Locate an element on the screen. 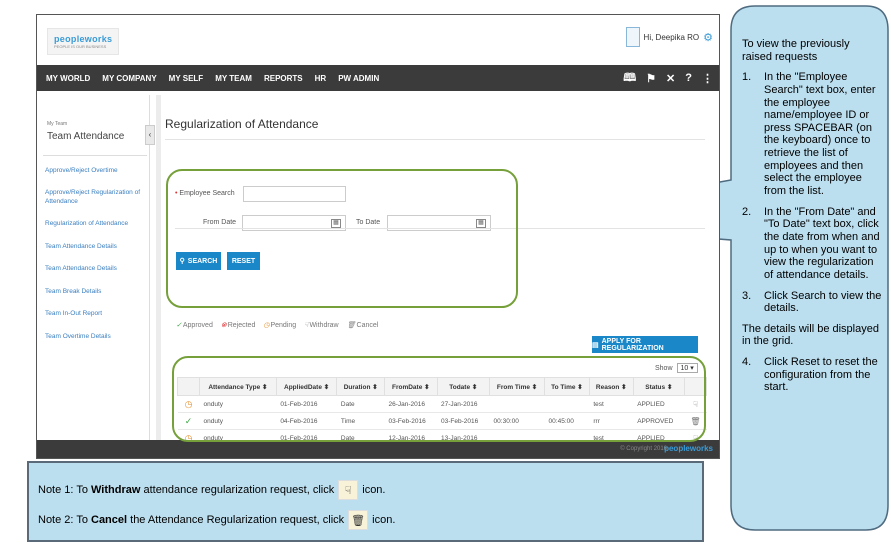  note-1-suffix: icon. is located at coordinates (374, 490).